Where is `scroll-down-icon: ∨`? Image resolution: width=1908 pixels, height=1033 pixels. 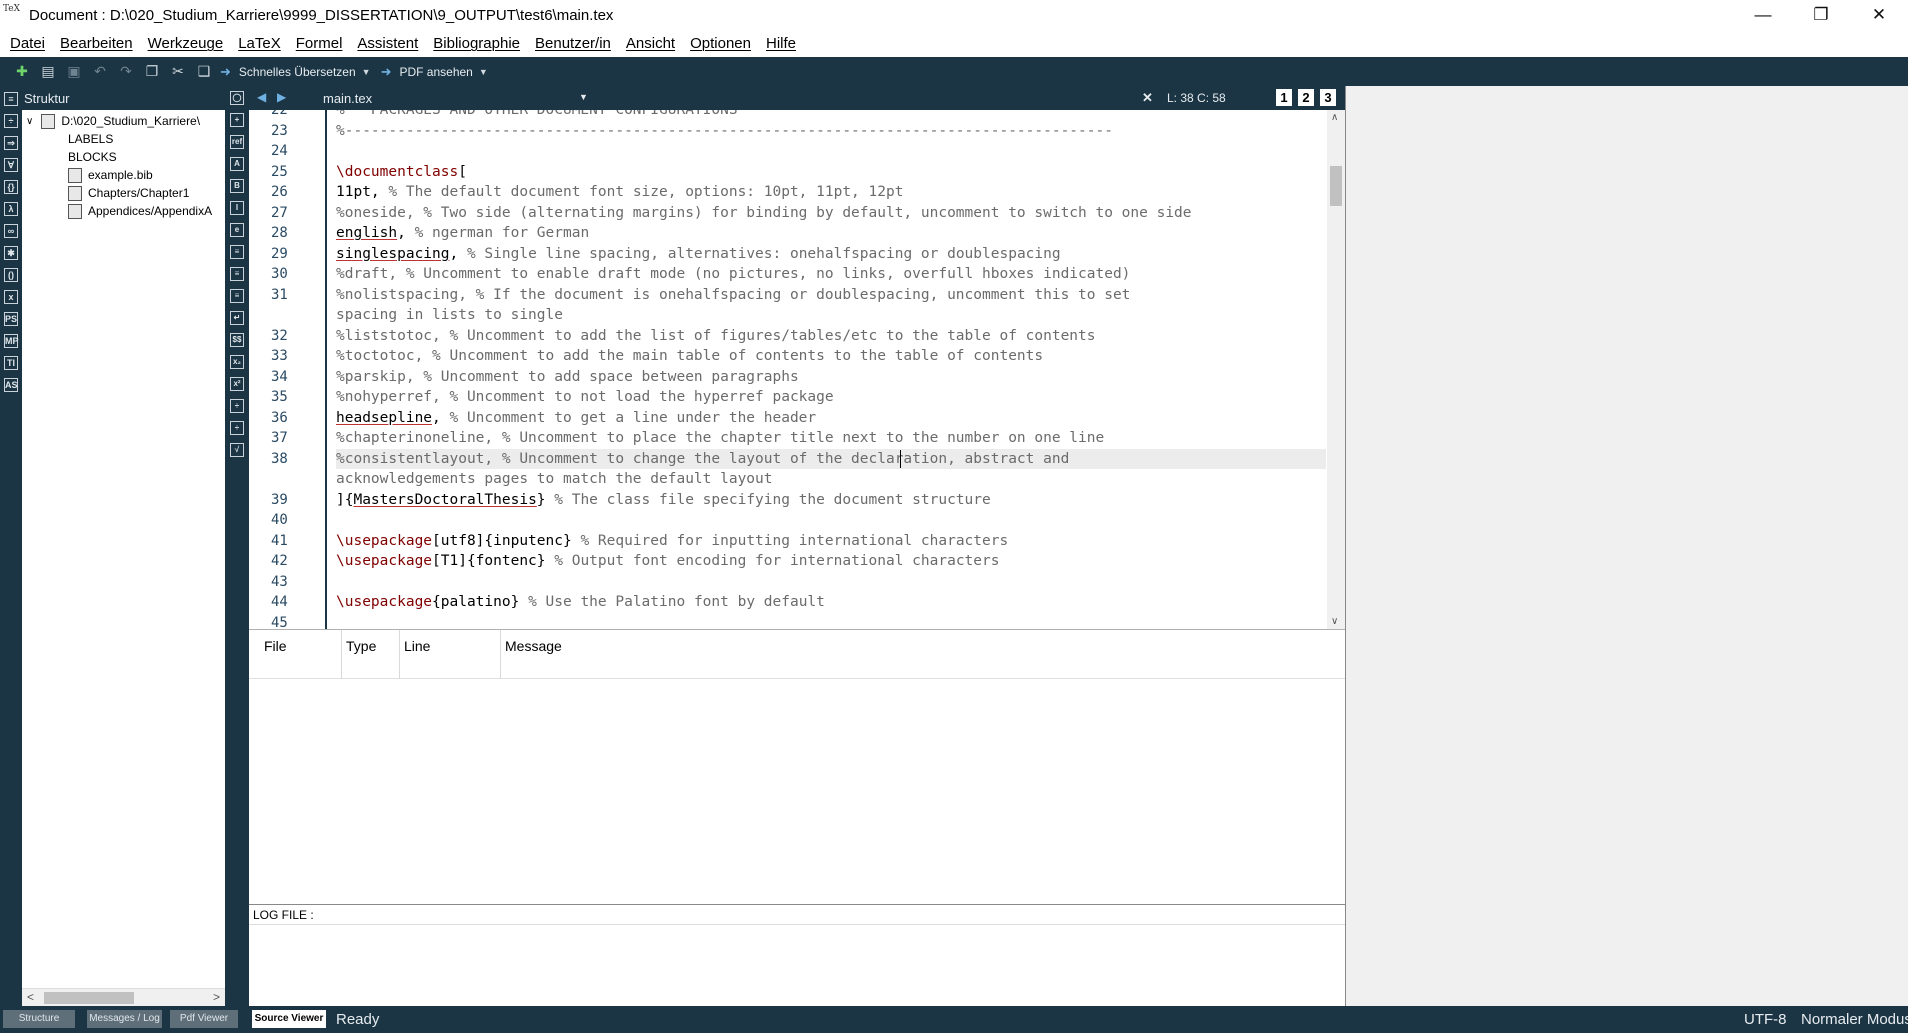 scroll-down-icon: ∨ is located at coordinates (1334, 621).